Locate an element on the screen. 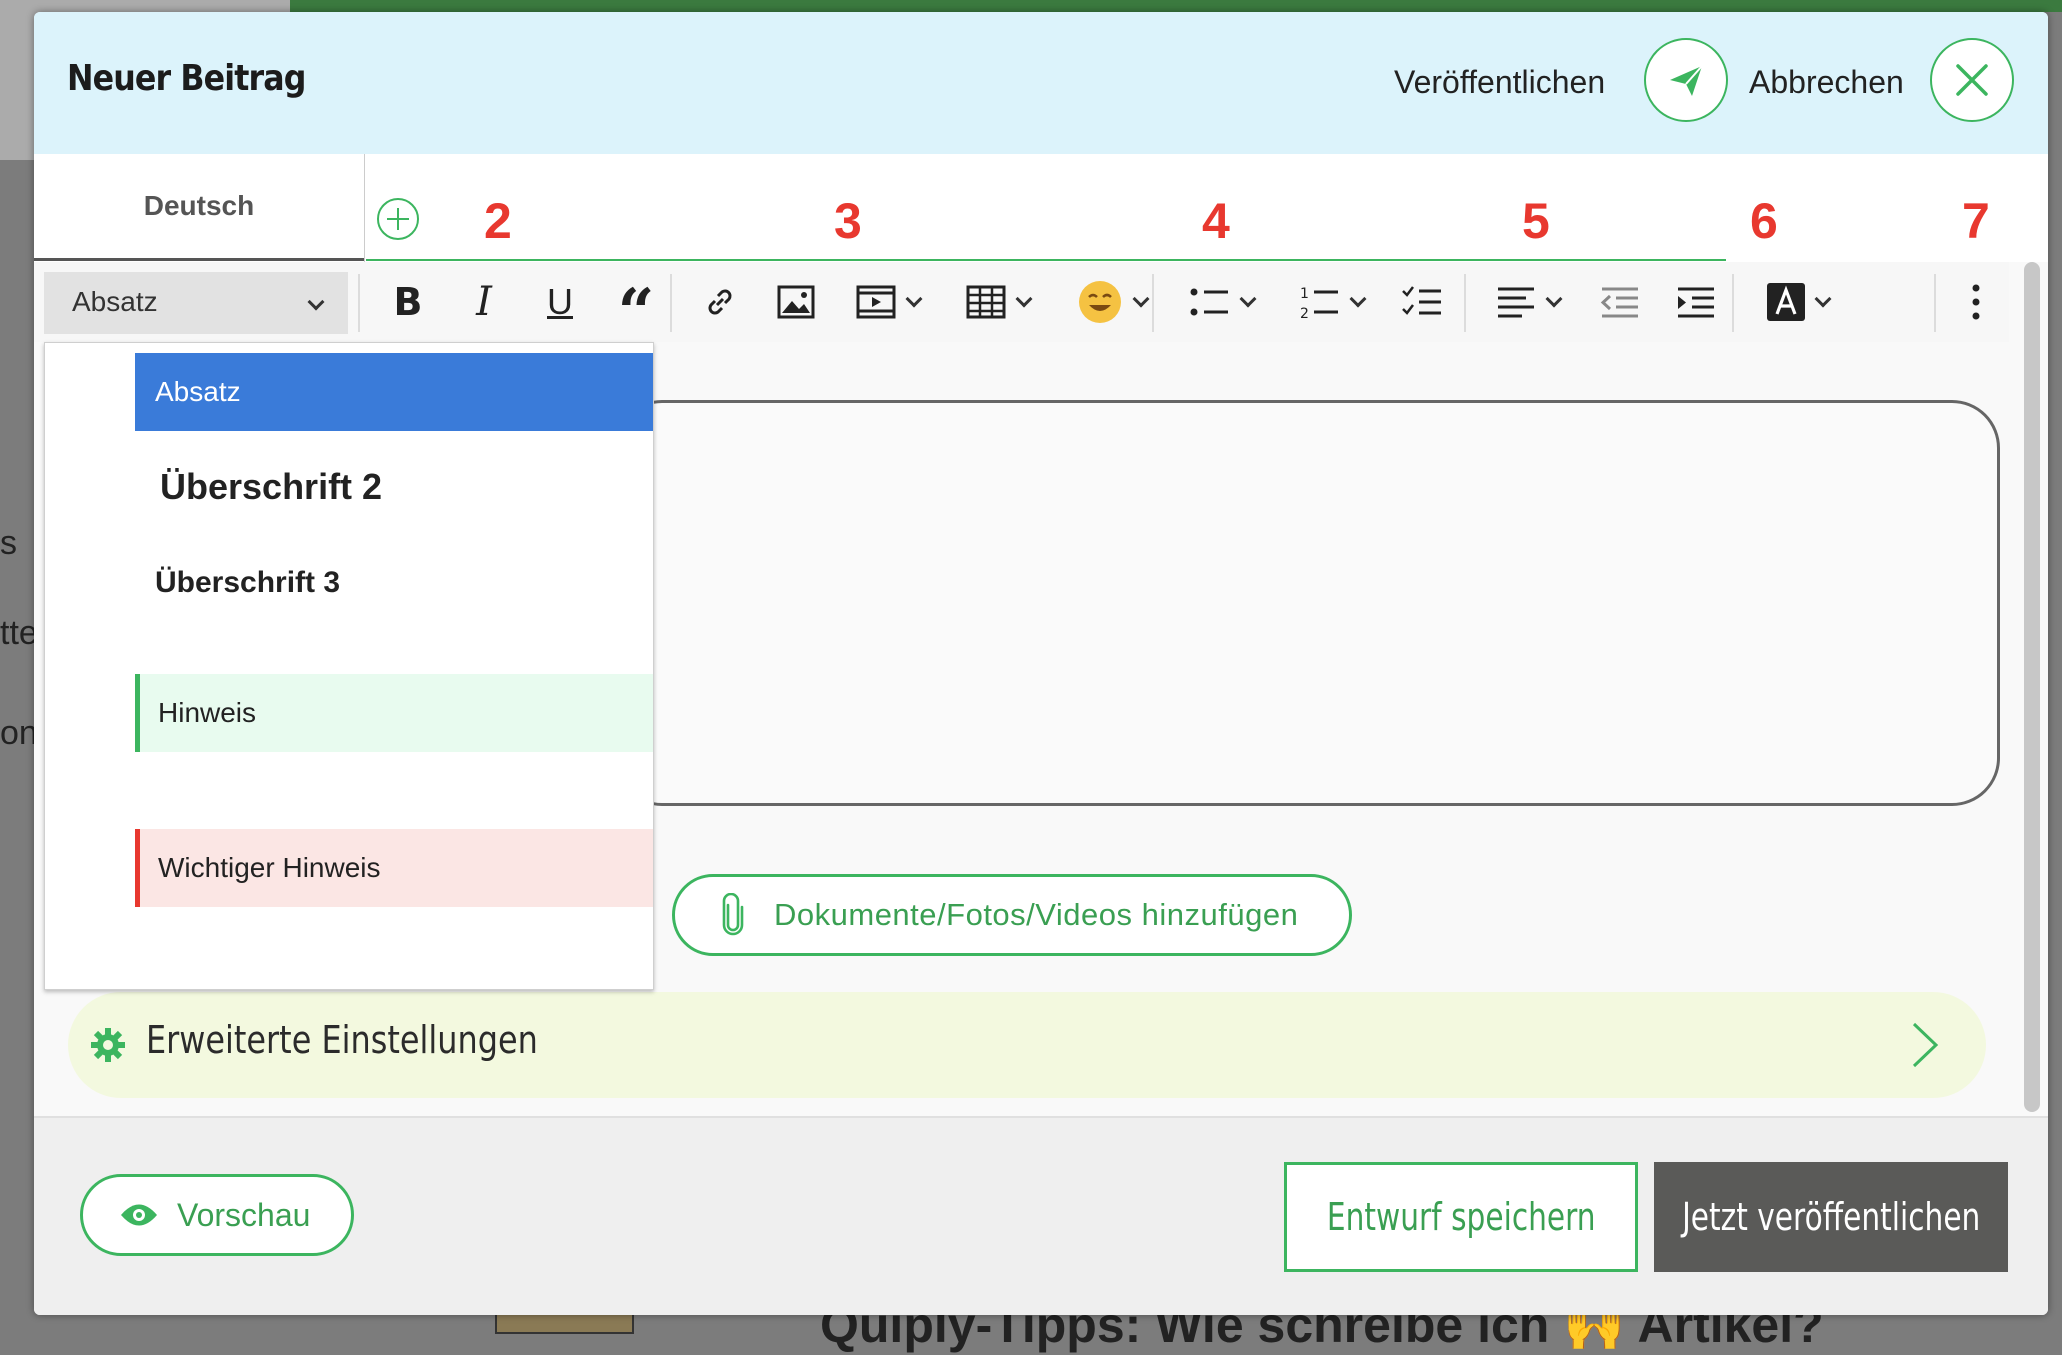 Image resolution: width=2062 pixels, height=1355 pixels. bold-icon: B is located at coordinates (408, 302).